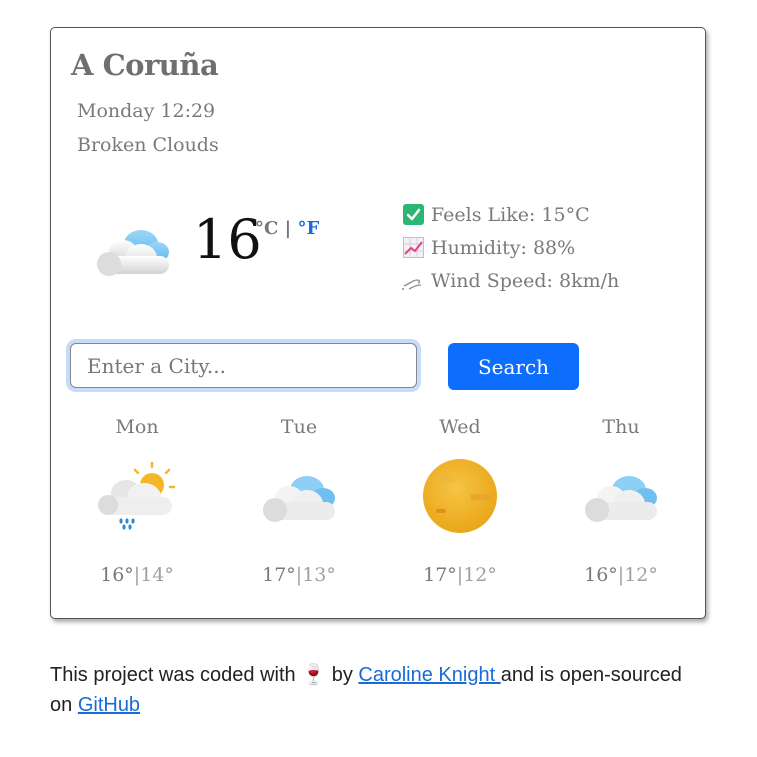  I want to click on feels-like: Feels Like: 15°C, so click(510, 214).